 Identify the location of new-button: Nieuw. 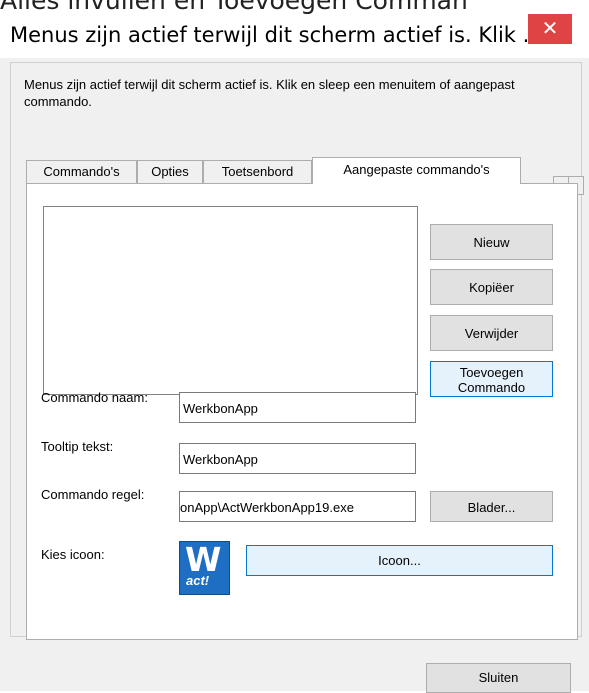
(491, 242).